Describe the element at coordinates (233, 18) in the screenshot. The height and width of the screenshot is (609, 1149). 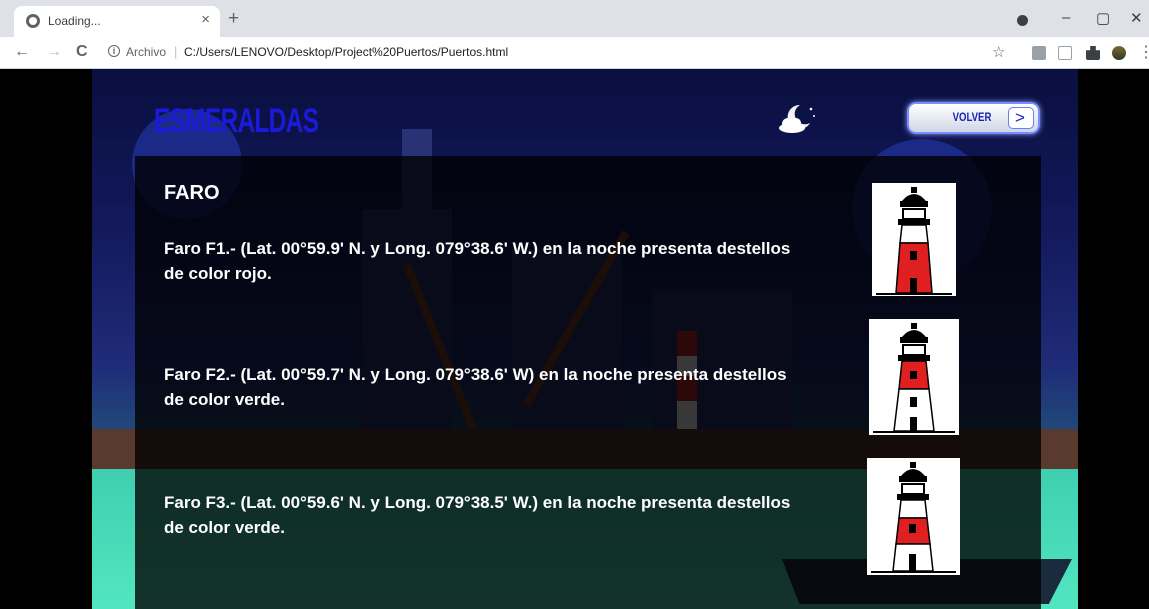
I see `new-tab-button: +` at that location.